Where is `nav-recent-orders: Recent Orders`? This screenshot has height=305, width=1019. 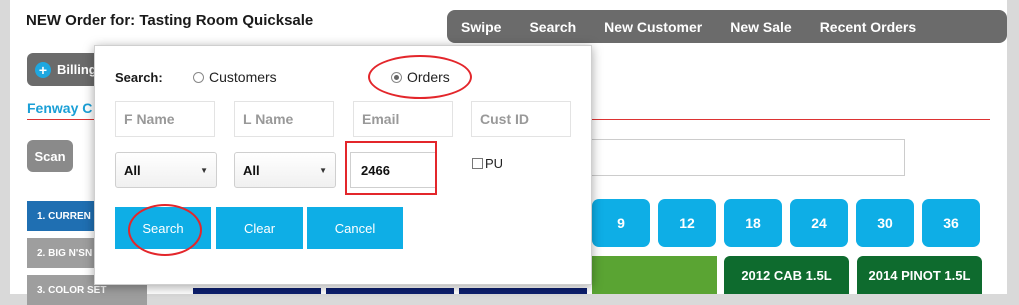 nav-recent-orders: Recent Orders is located at coordinates (868, 27).